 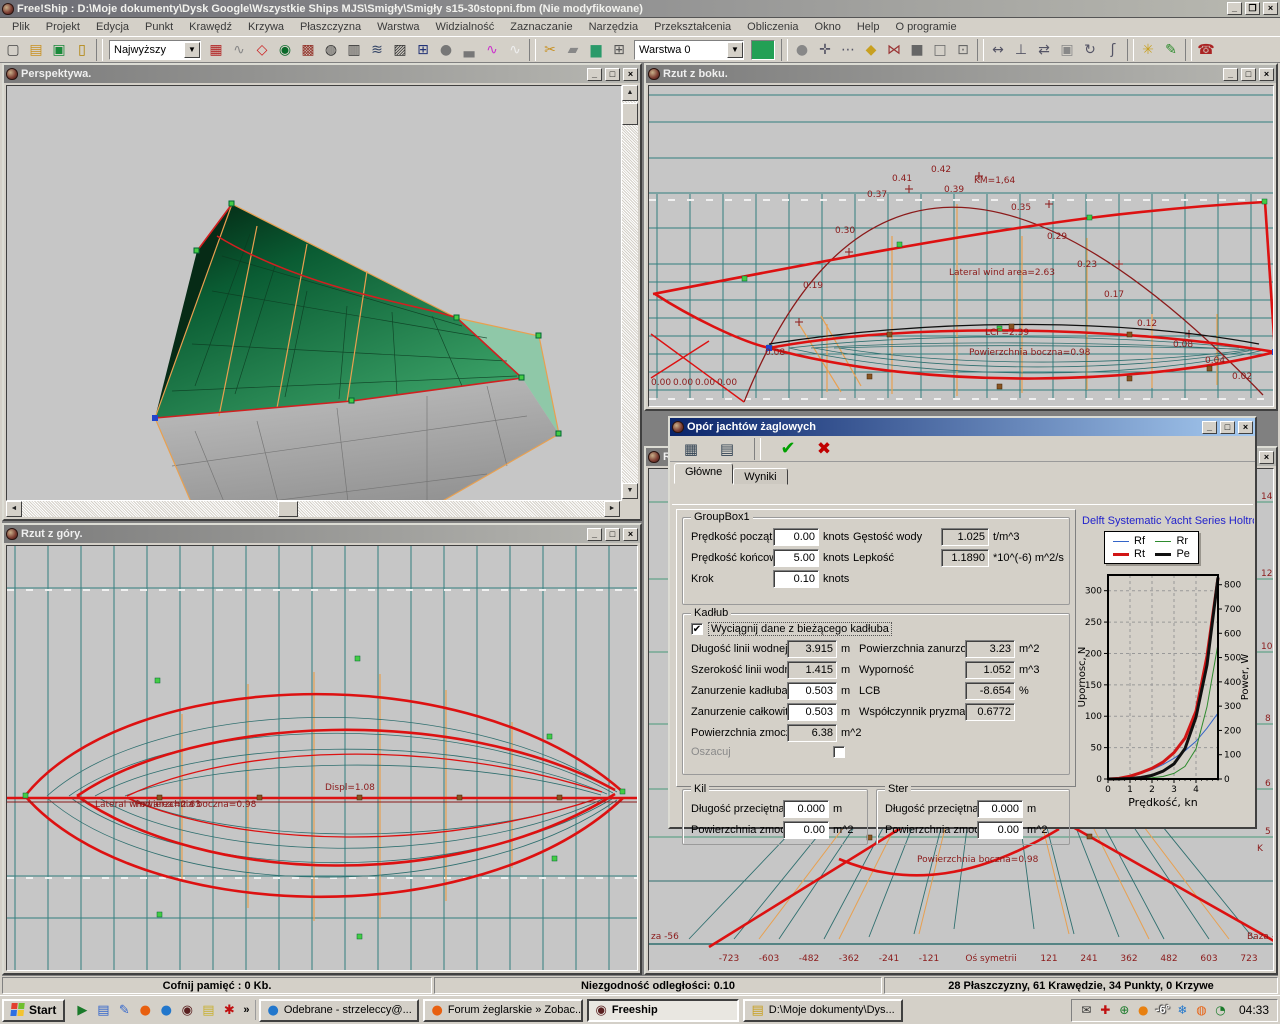 I want to click on flowlines-icon: ●, so click(x=446, y=49).